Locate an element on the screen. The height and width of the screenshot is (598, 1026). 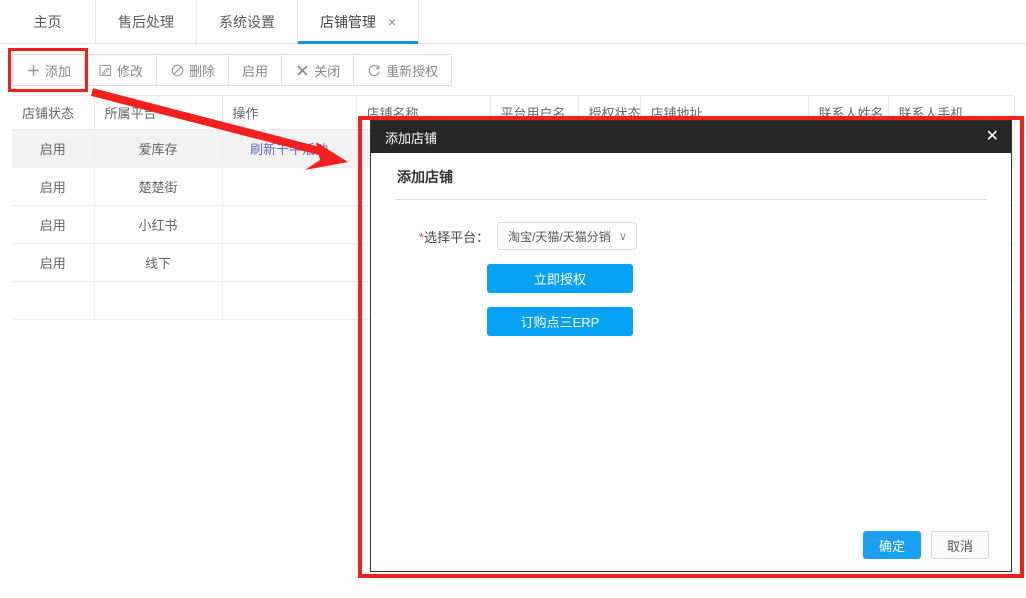
confirm-button-label: 确定 is located at coordinates (891, 546).